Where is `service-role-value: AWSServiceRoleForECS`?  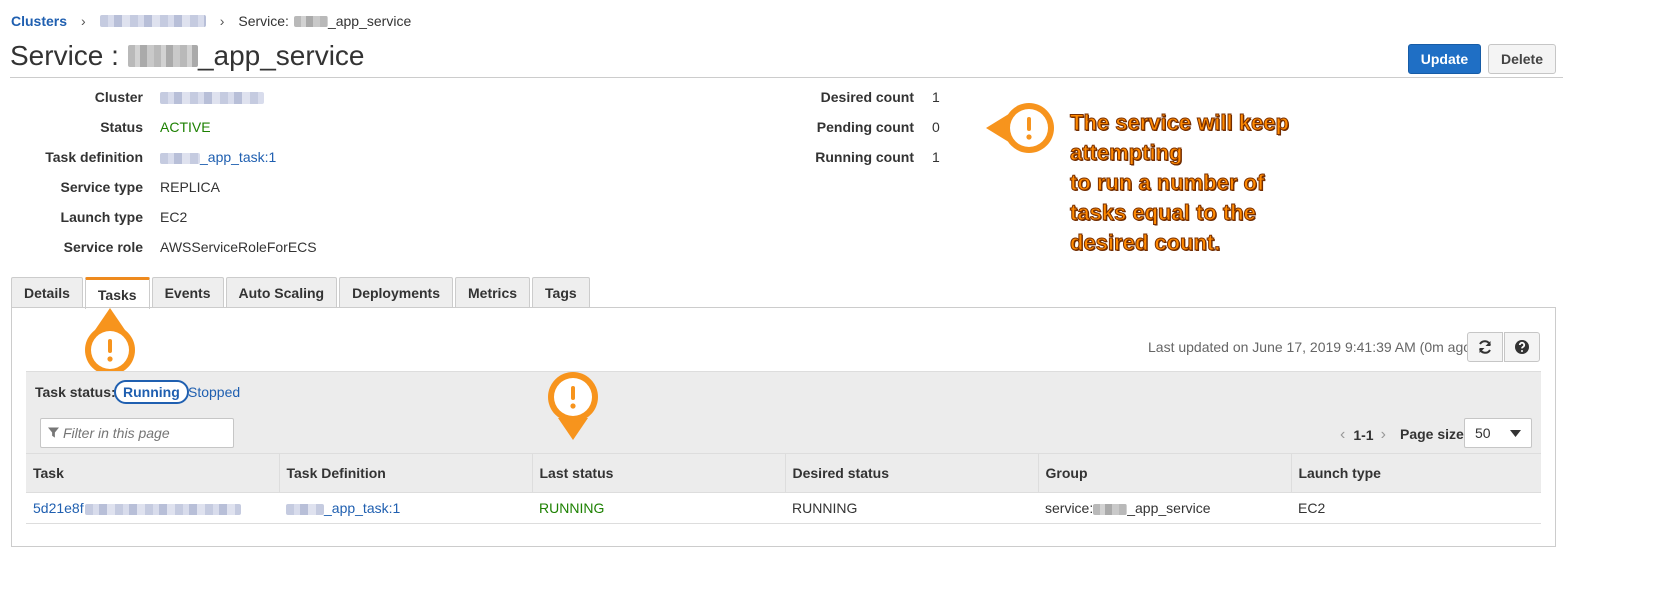 service-role-value: AWSServiceRoleForECS is located at coordinates (238, 247).